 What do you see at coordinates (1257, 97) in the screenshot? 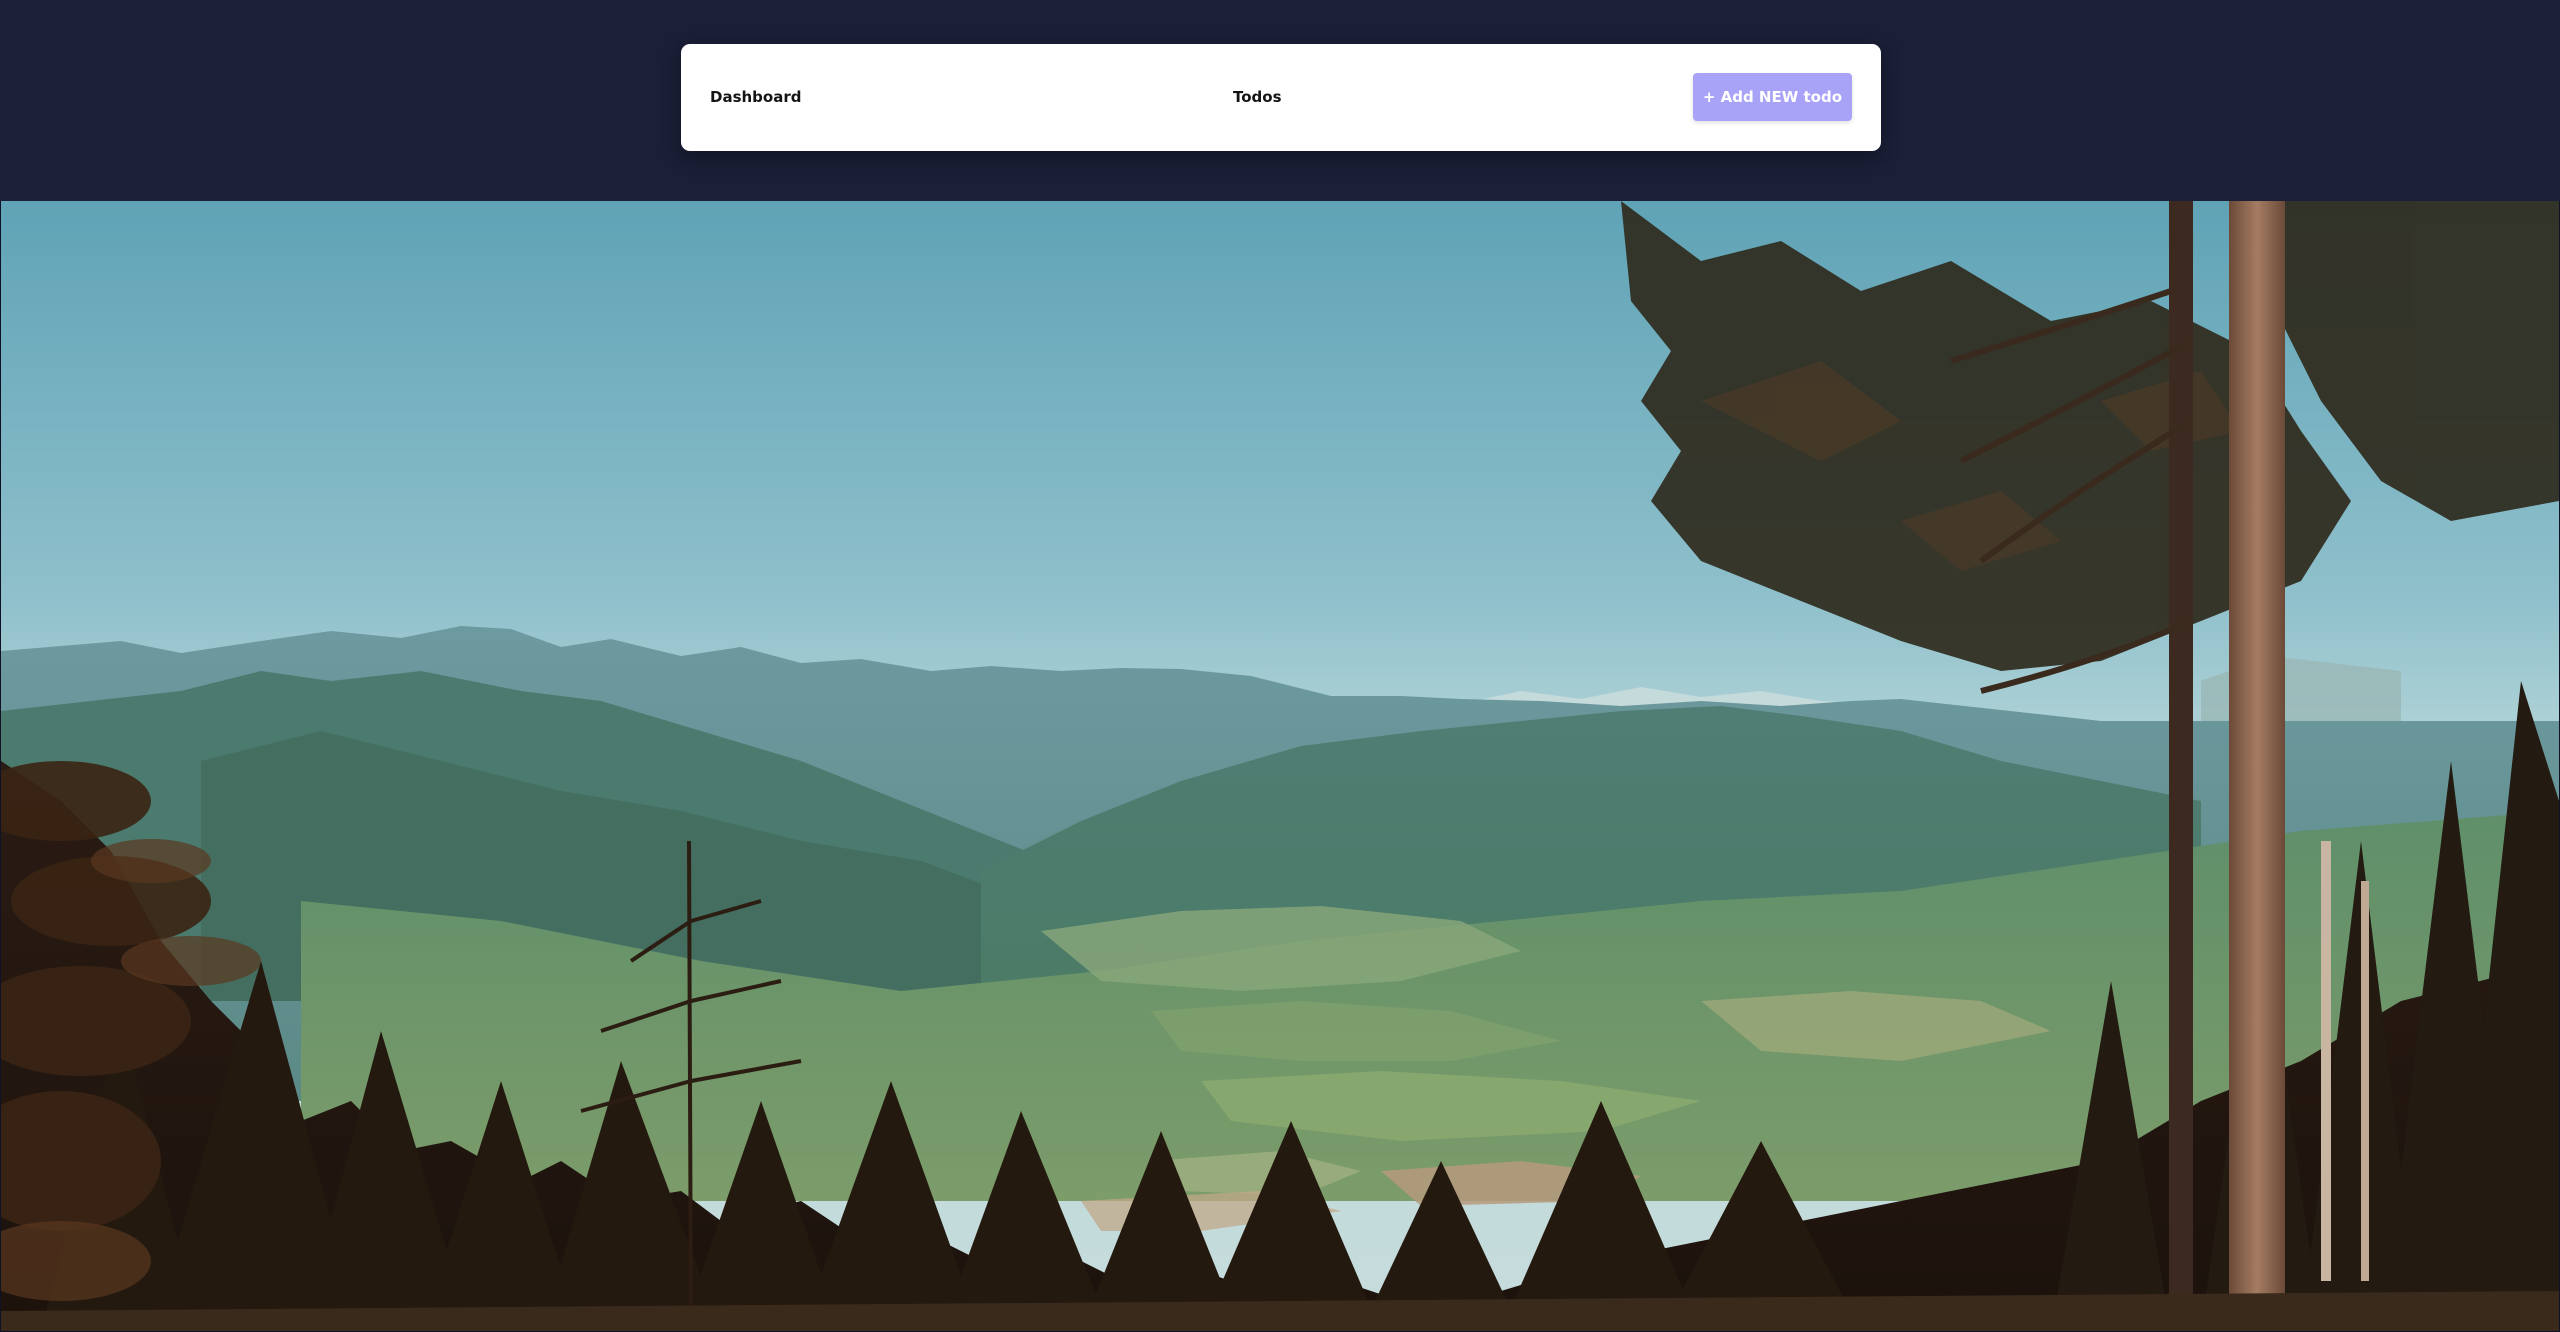
I see `nav-link-todos: Todos` at bounding box center [1257, 97].